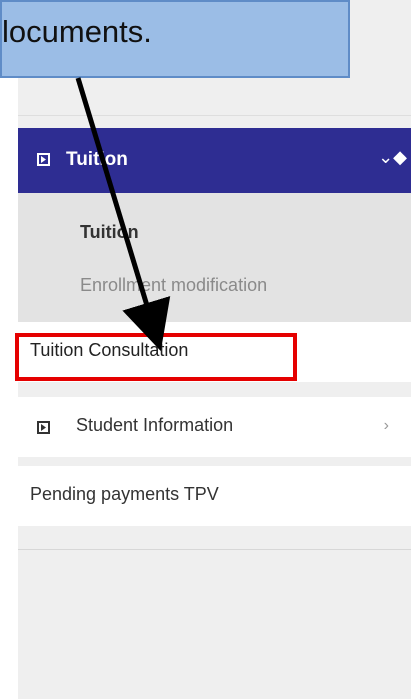 This screenshot has height=699, width=411. What do you see at coordinates (77, 31) in the screenshot?
I see `callout-text: locuments.` at bounding box center [77, 31].